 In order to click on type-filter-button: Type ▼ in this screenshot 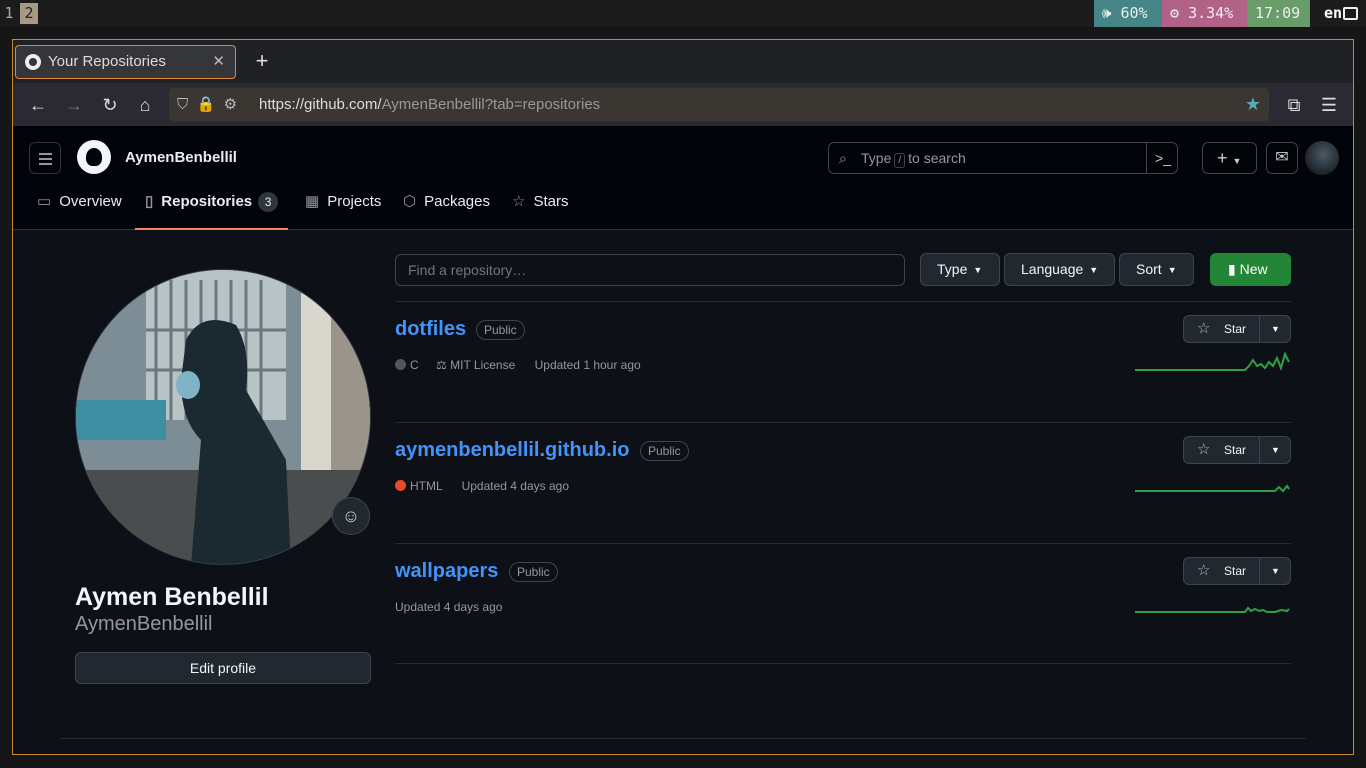, I will do `click(960, 269)`.